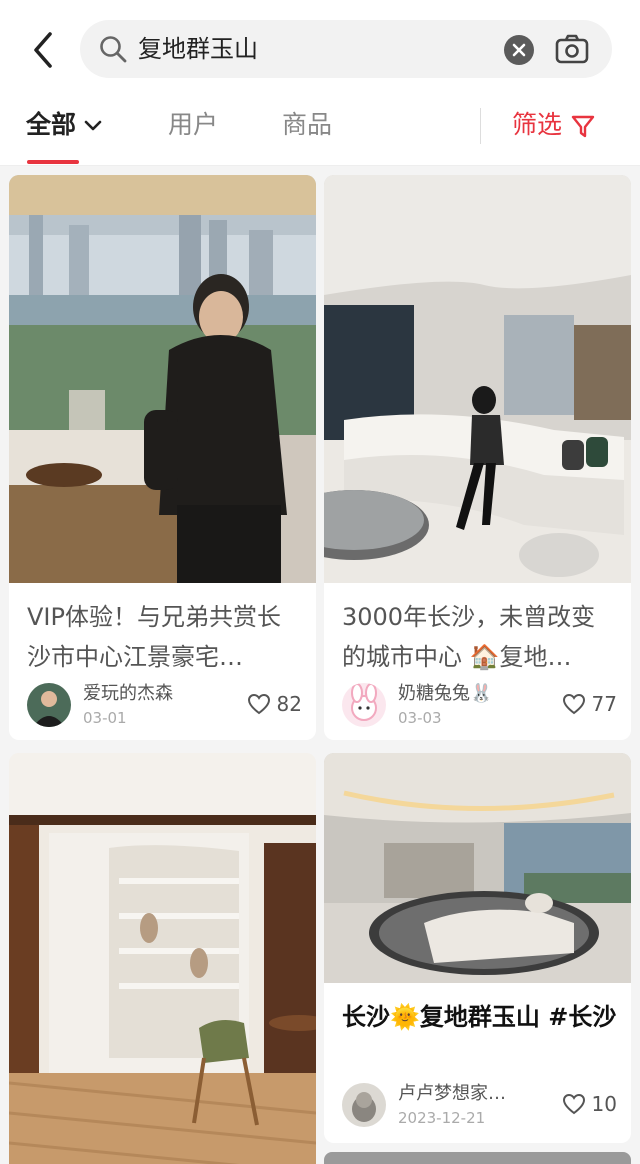 Image resolution: width=640 pixels, height=1164 pixels. Describe the element at coordinates (346, 49) in the screenshot. I see `search-bar: 复地群玉山` at that location.